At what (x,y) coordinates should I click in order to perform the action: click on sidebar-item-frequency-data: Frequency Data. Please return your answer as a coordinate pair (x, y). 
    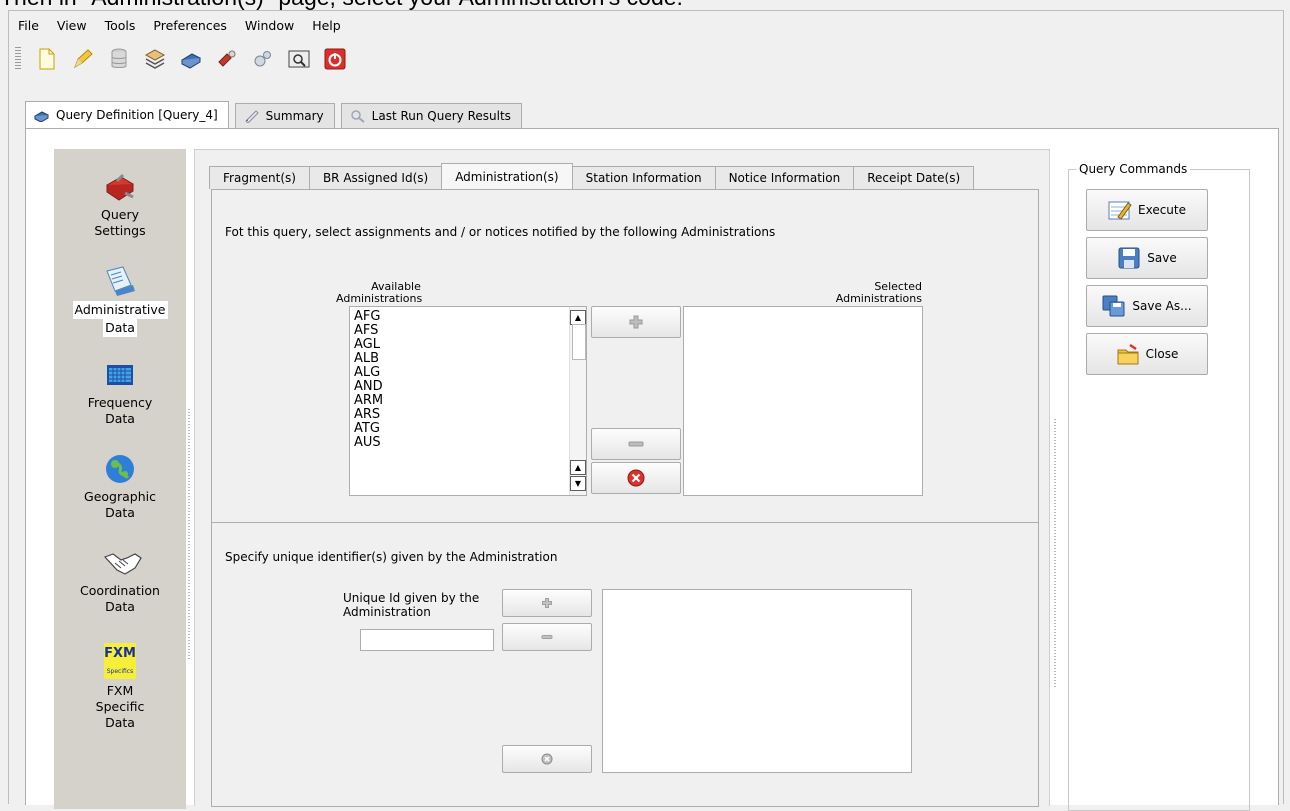
    Looking at the image, I should click on (120, 393).